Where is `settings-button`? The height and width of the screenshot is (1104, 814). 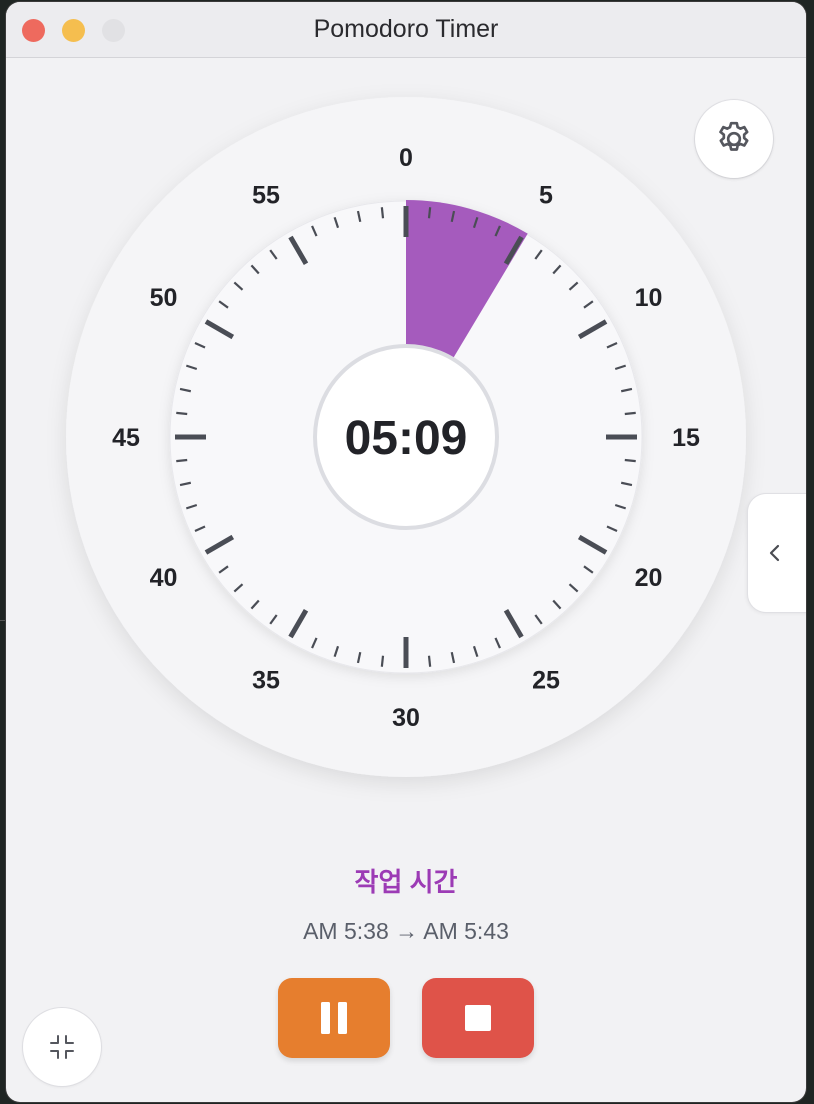 settings-button is located at coordinates (734, 139).